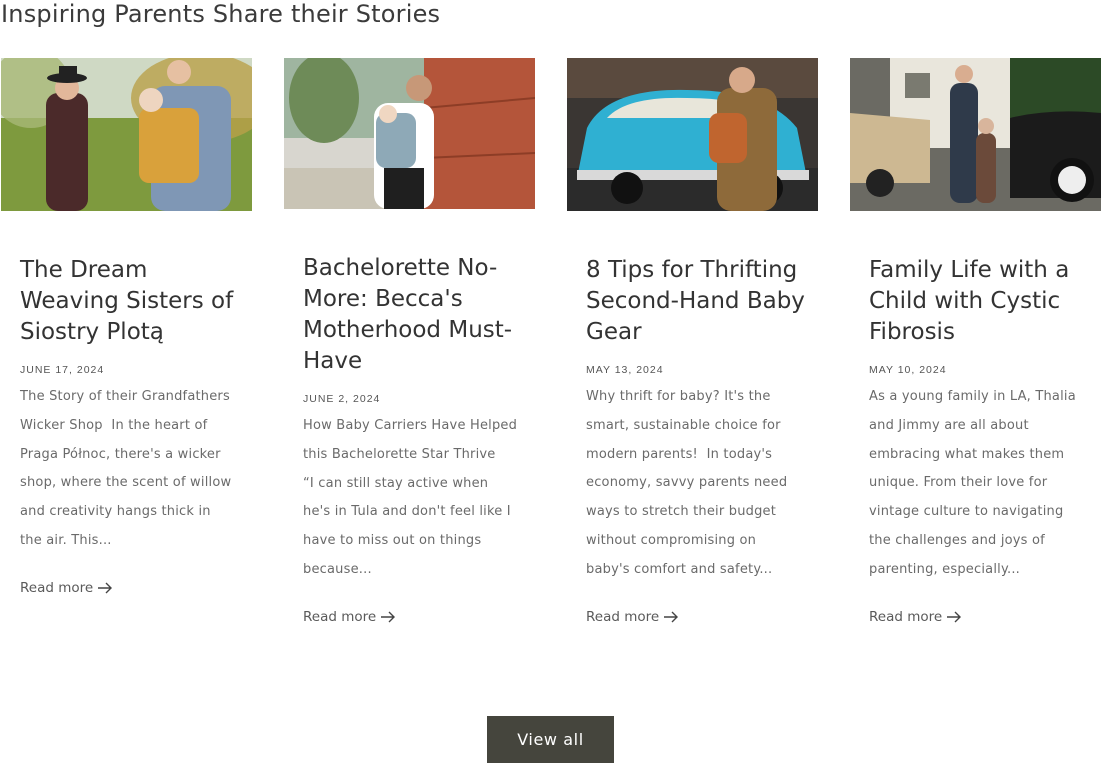  What do you see at coordinates (342, 399) in the screenshot?
I see `story-date: JUNE 2, 2024` at bounding box center [342, 399].